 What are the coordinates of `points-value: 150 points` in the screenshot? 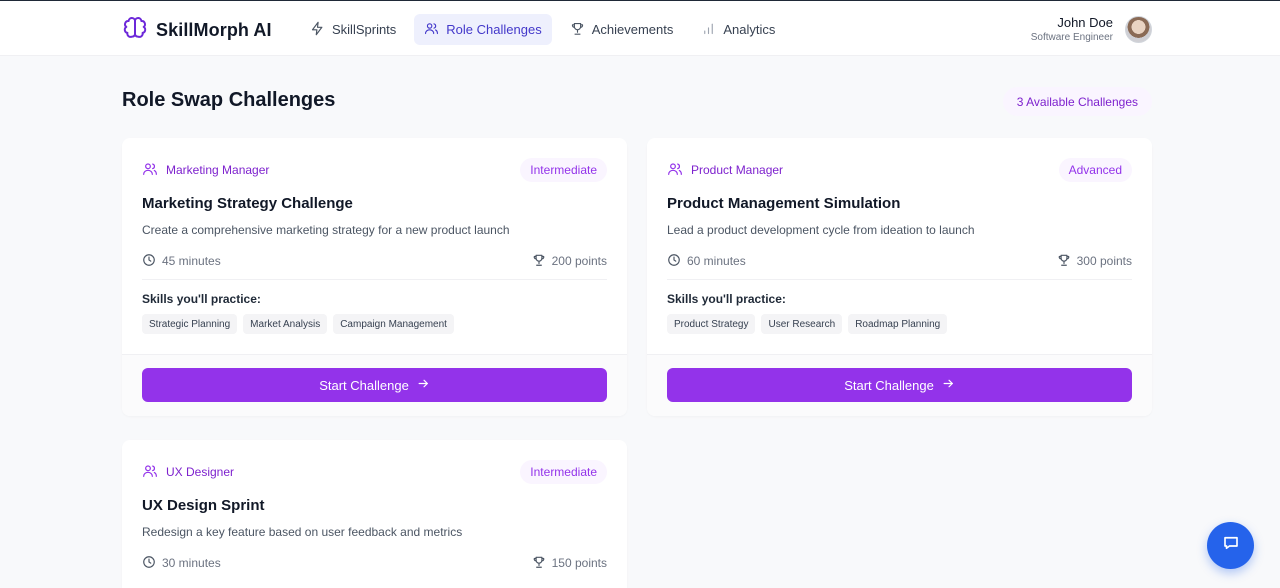 It's located at (579, 563).